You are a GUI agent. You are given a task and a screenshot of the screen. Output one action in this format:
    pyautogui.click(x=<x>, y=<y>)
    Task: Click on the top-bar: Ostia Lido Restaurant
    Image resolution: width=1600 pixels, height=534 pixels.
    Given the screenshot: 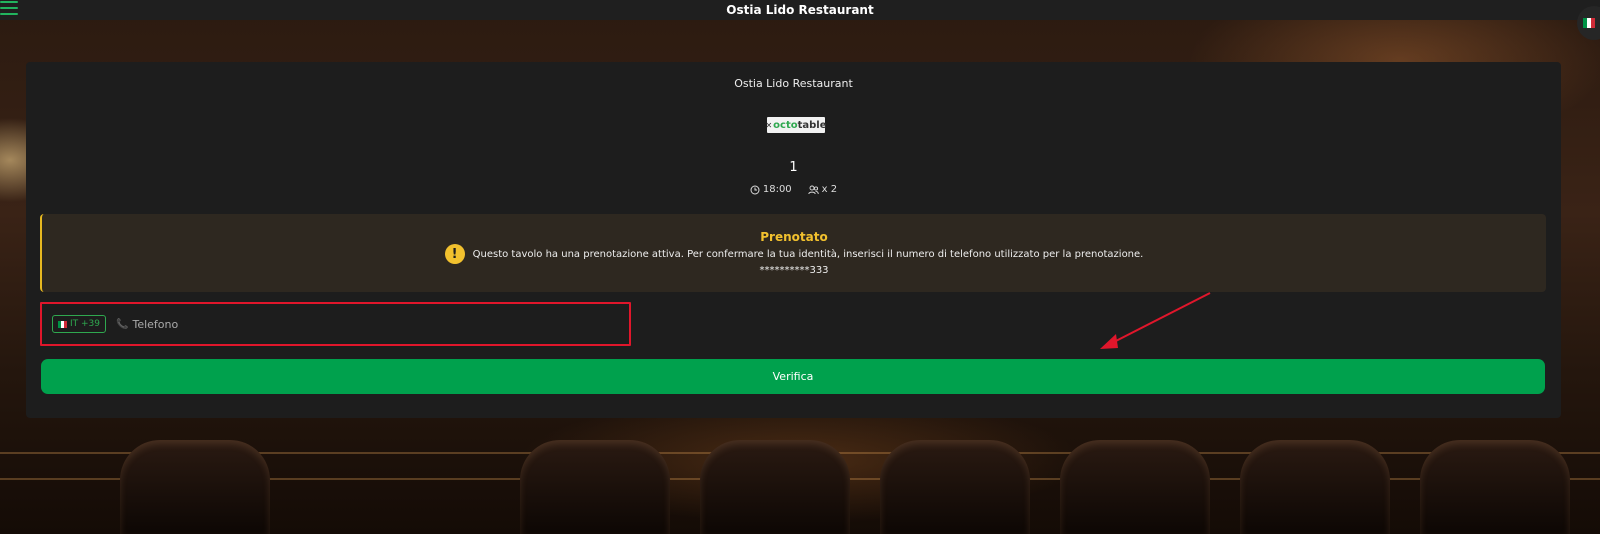 What is the action you would take?
    pyautogui.click(x=800, y=10)
    